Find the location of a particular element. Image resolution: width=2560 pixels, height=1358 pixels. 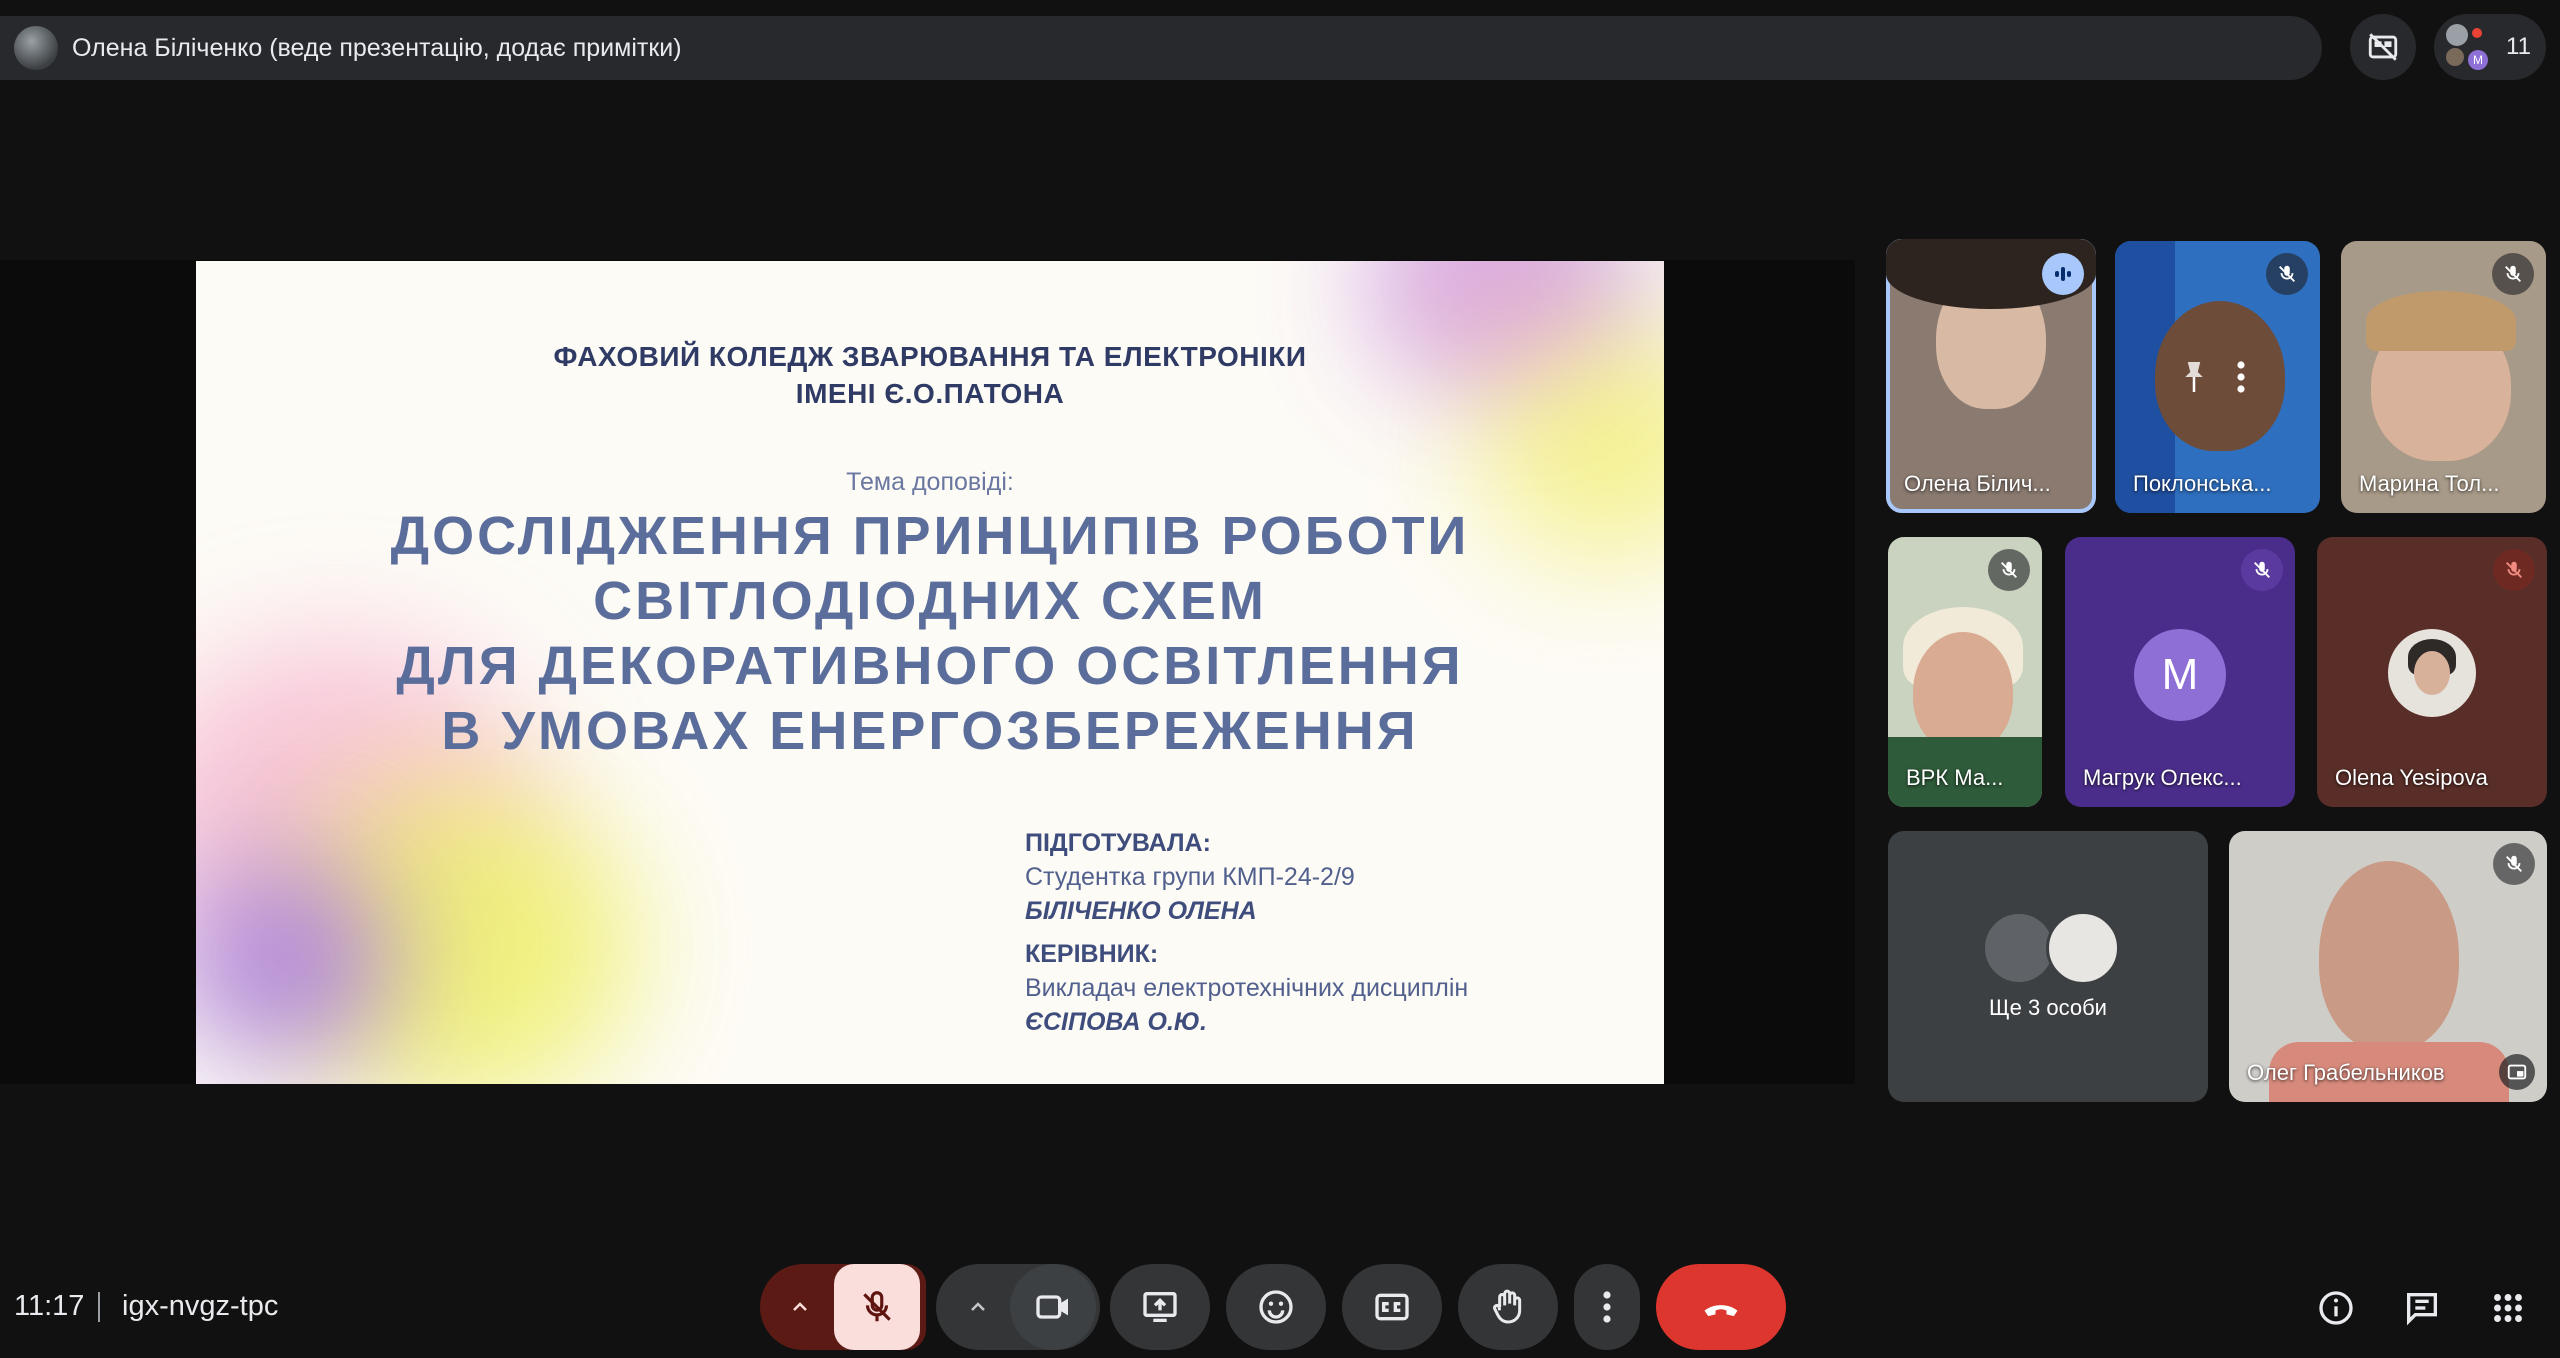

picture-in-picture-icon is located at coordinates (2517, 1072).